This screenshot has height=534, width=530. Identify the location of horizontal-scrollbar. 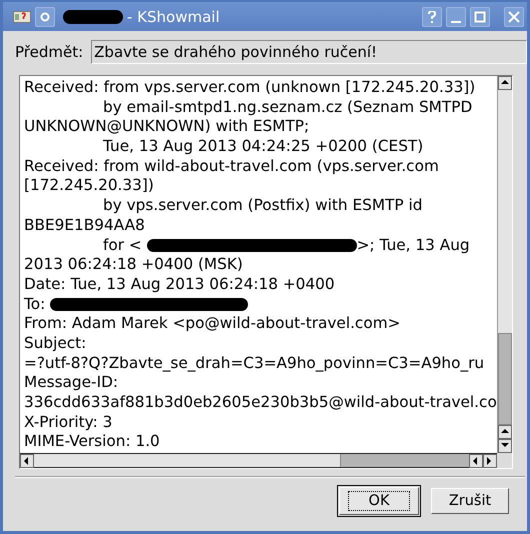
(258, 460).